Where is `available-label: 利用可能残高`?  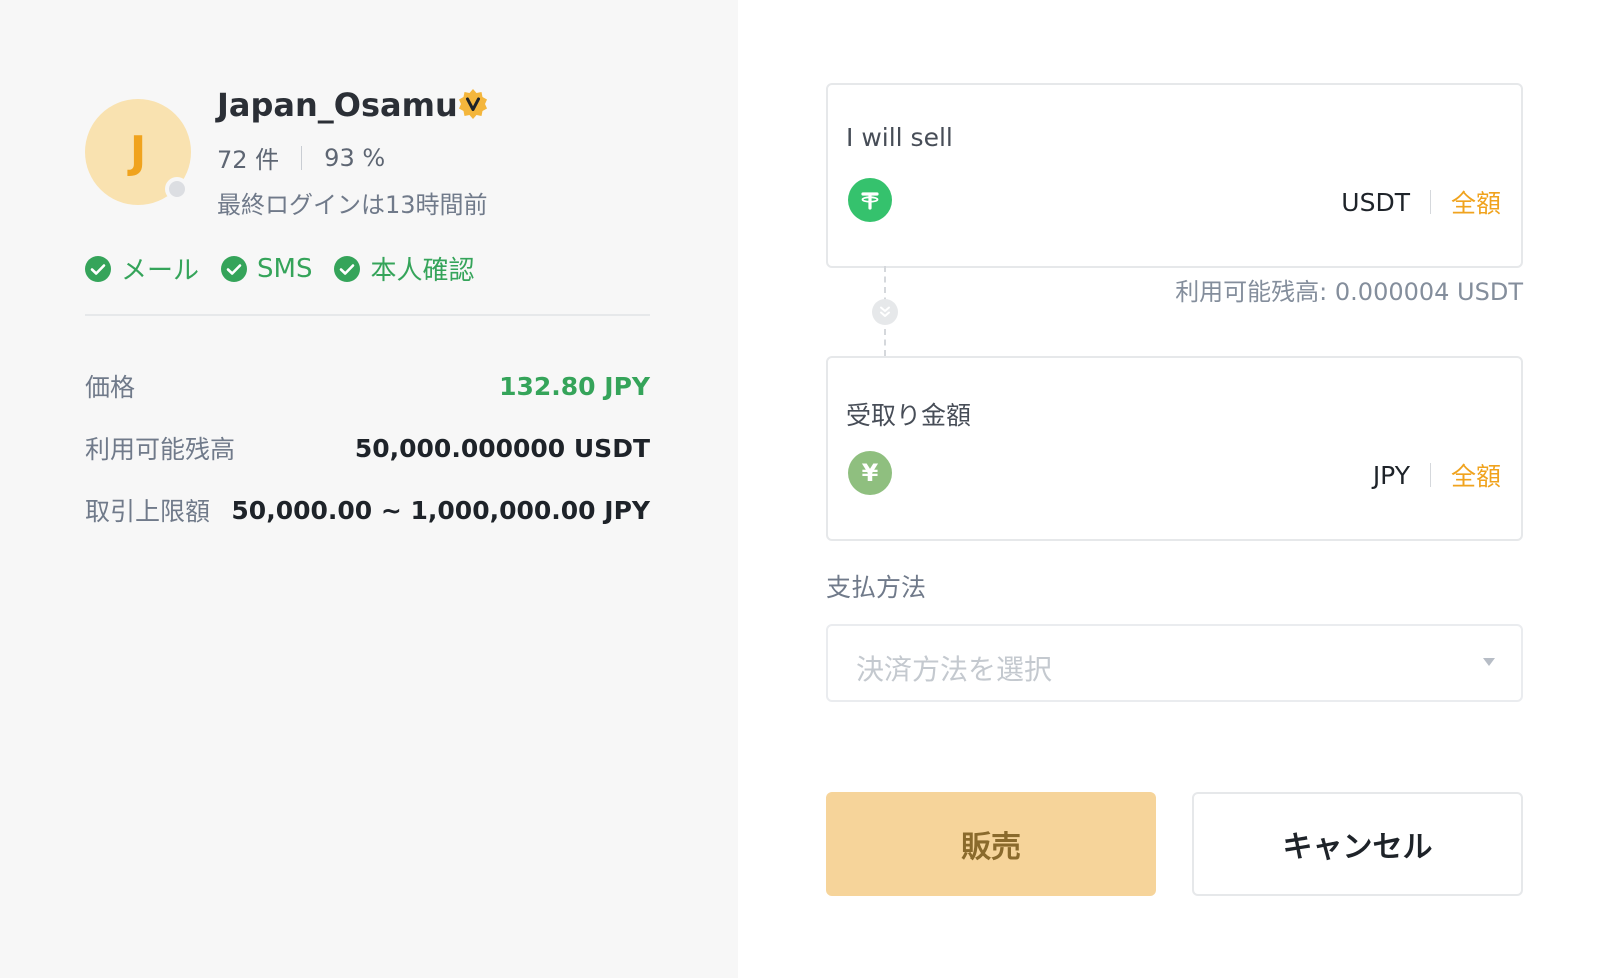 available-label: 利用可能残高 is located at coordinates (160, 449).